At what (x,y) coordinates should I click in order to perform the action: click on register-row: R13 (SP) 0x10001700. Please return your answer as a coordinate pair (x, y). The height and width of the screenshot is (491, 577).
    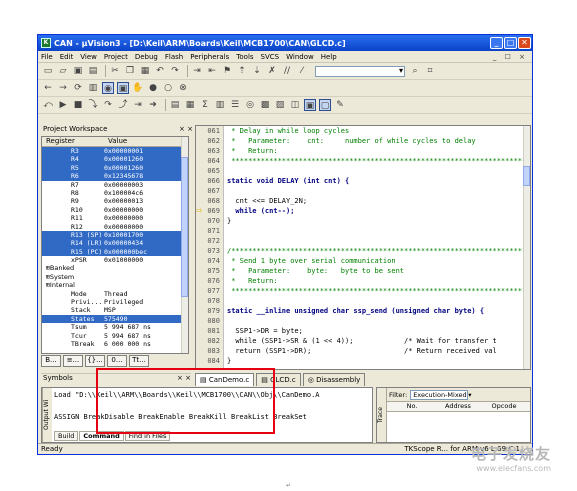
    Looking at the image, I should click on (115, 235).